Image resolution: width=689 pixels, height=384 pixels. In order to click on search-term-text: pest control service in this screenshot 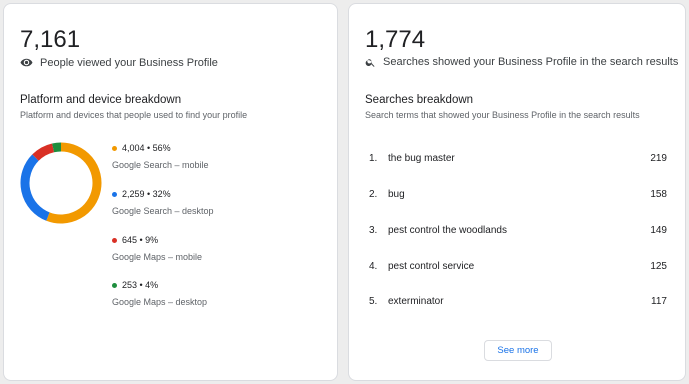, I will do `click(431, 266)`.